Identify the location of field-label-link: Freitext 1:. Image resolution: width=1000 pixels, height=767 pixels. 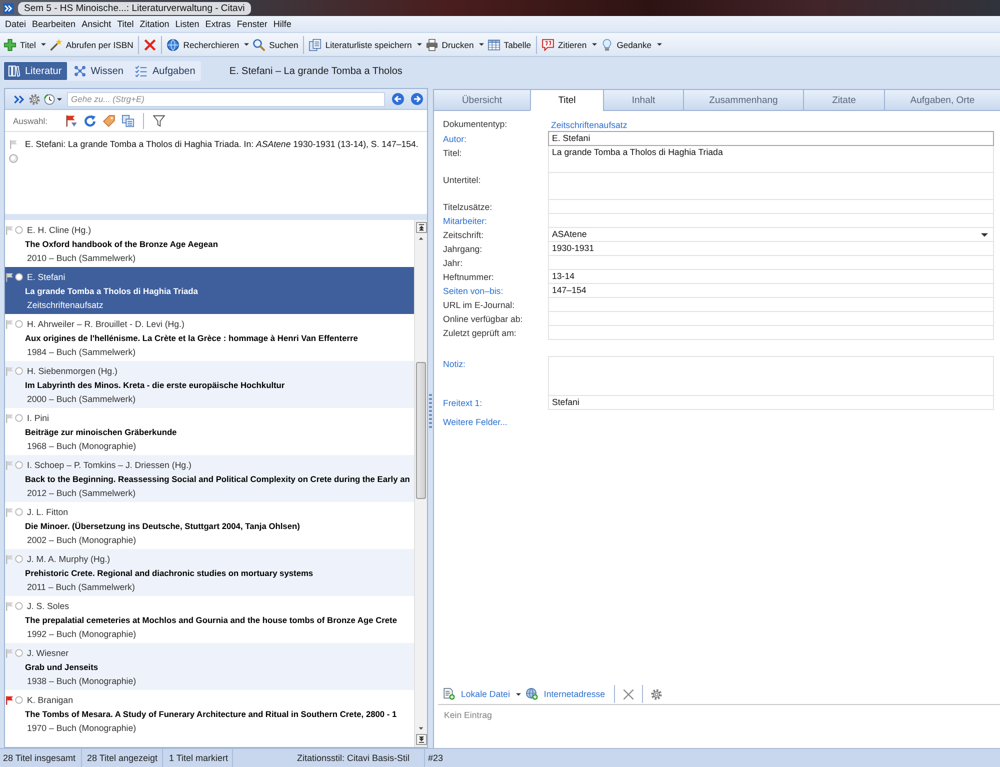
(462, 403).